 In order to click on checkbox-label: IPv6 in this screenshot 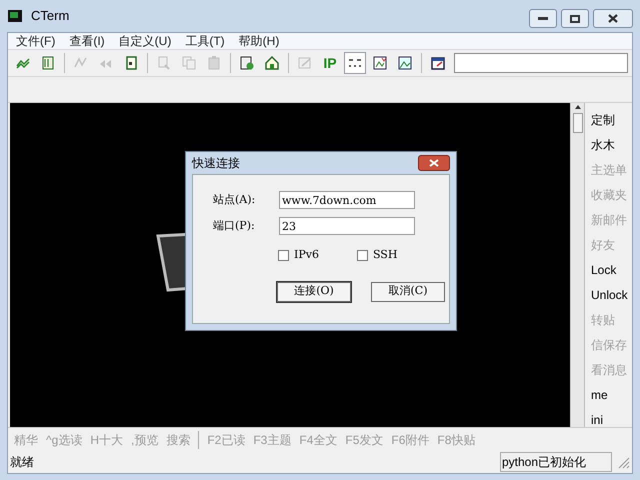, I will do `click(306, 255)`.